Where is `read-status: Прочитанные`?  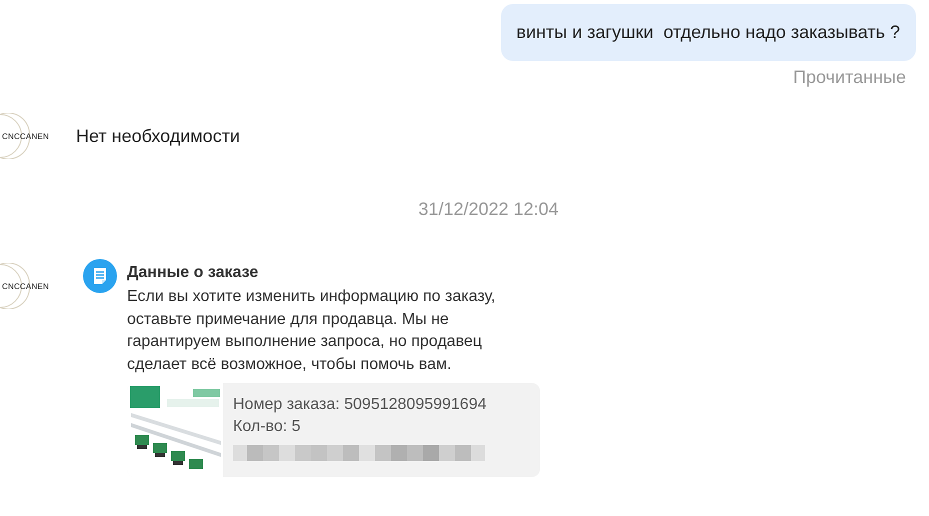 read-status: Прочитанные is located at coordinates (849, 77).